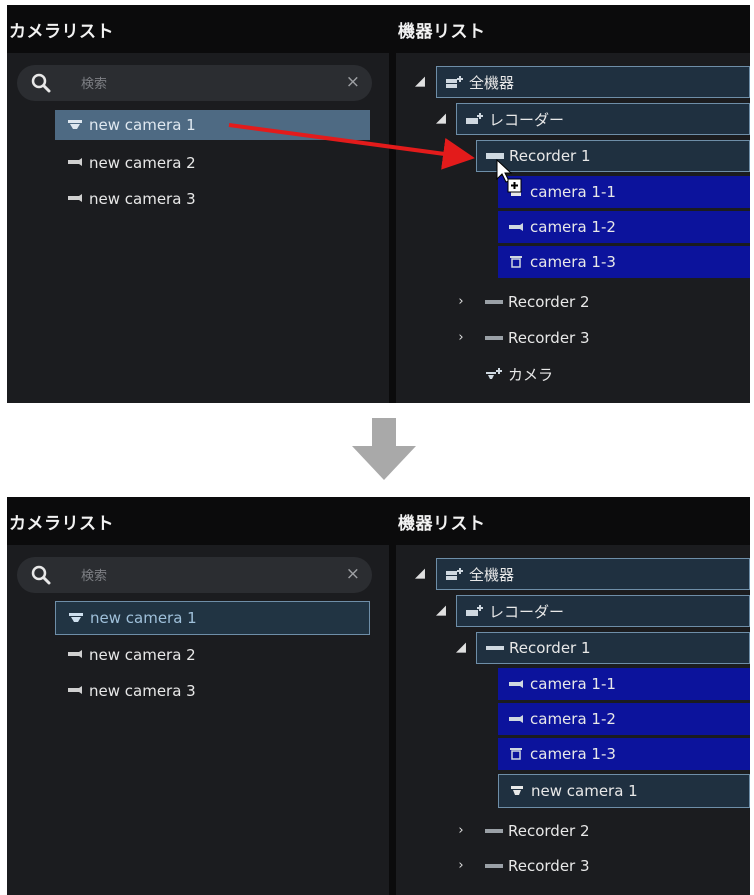 This screenshot has height=895, width=754. Describe the element at coordinates (494, 373) in the screenshot. I see `camera-group-icon` at that location.